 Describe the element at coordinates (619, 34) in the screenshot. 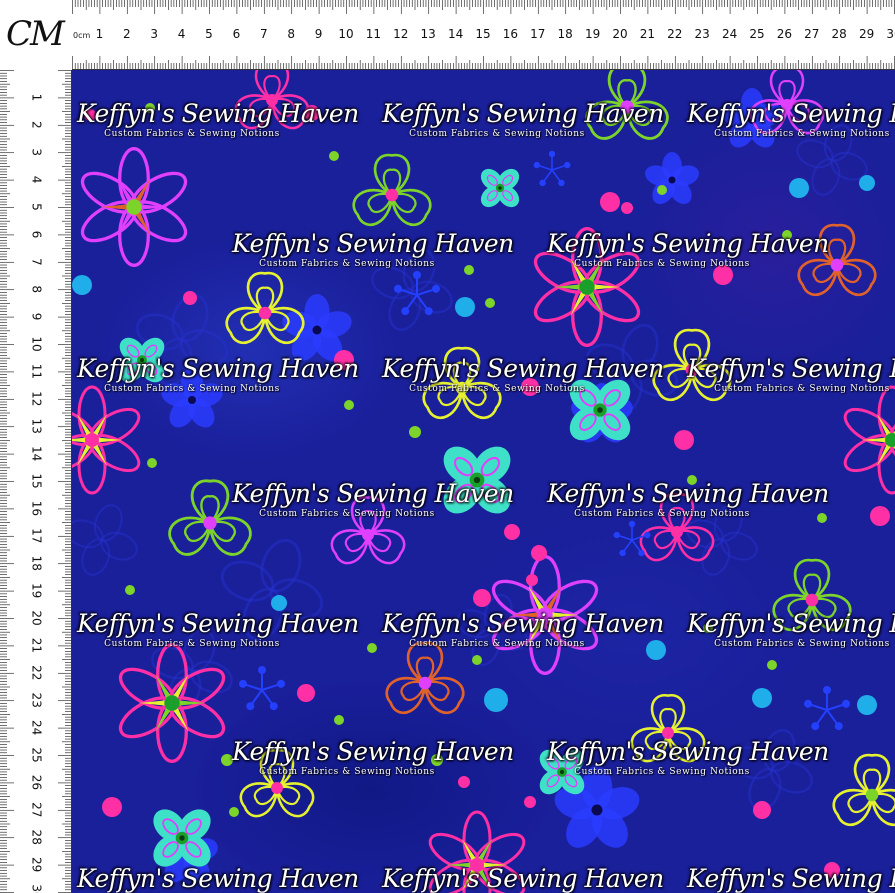

I see `ruler-top-number: 20` at that location.